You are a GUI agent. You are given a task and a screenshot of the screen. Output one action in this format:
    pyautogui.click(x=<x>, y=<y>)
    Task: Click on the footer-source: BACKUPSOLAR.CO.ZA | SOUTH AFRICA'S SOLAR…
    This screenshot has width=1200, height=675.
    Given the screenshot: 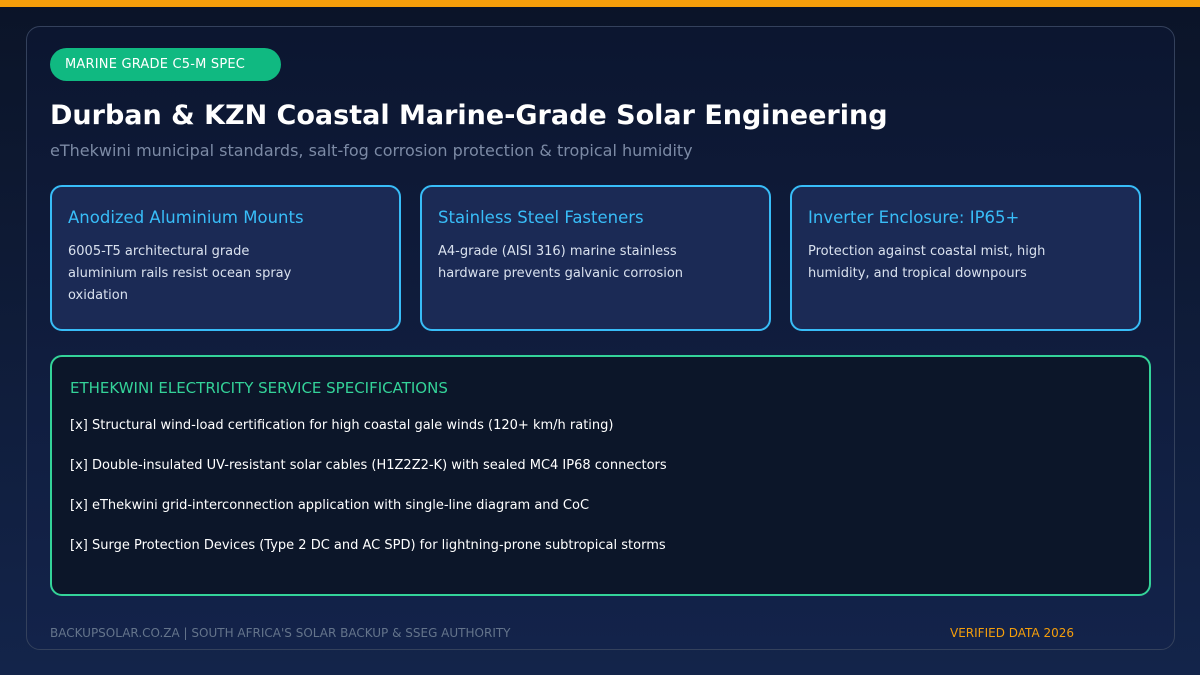 What is the action you would take?
    pyautogui.click(x=280, y=633)
    